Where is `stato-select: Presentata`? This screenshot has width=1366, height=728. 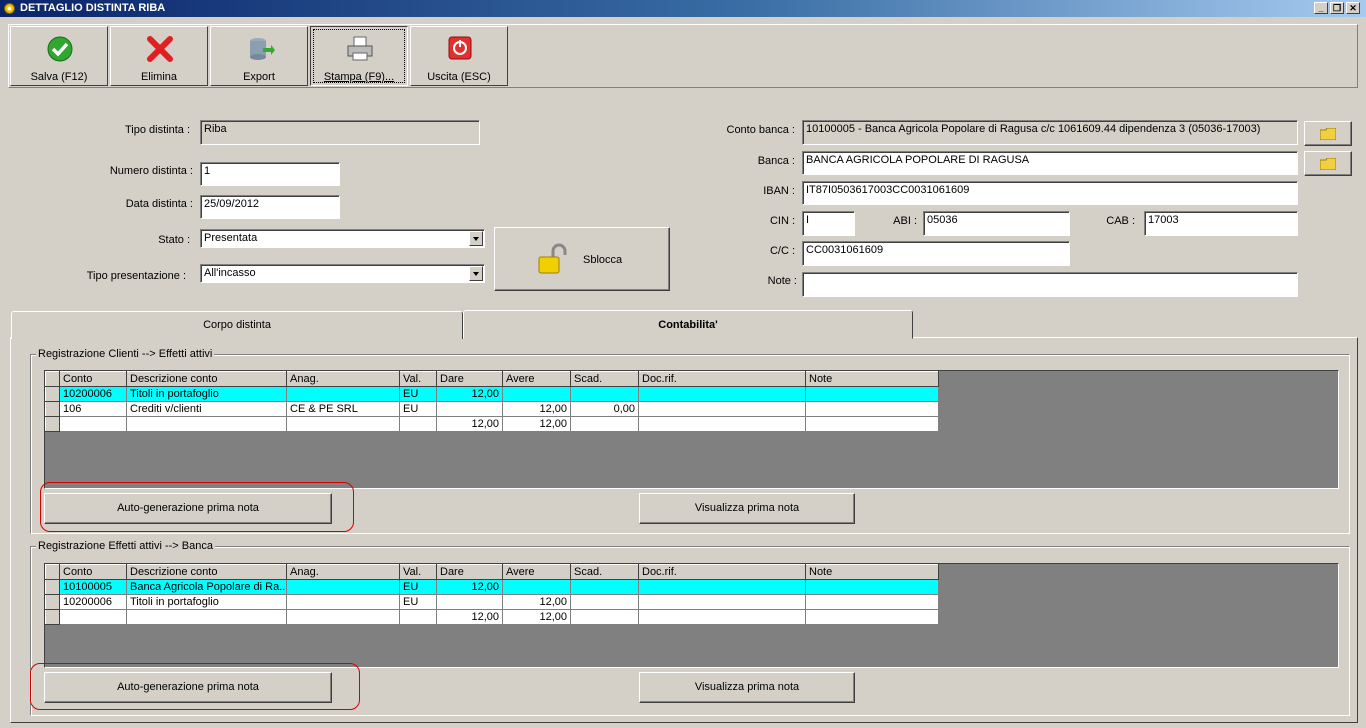 stato-select: Presentata is located at coordinates (342, 238).